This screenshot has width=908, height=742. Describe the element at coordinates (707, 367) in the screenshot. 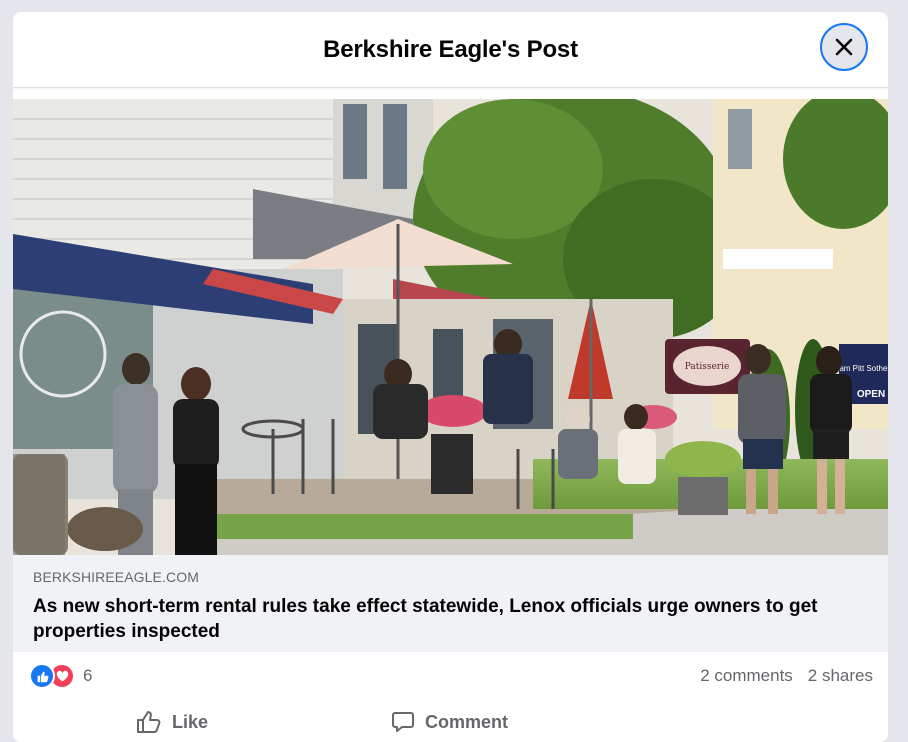

I see `cafe-sign-text: Patisserie` at that location.